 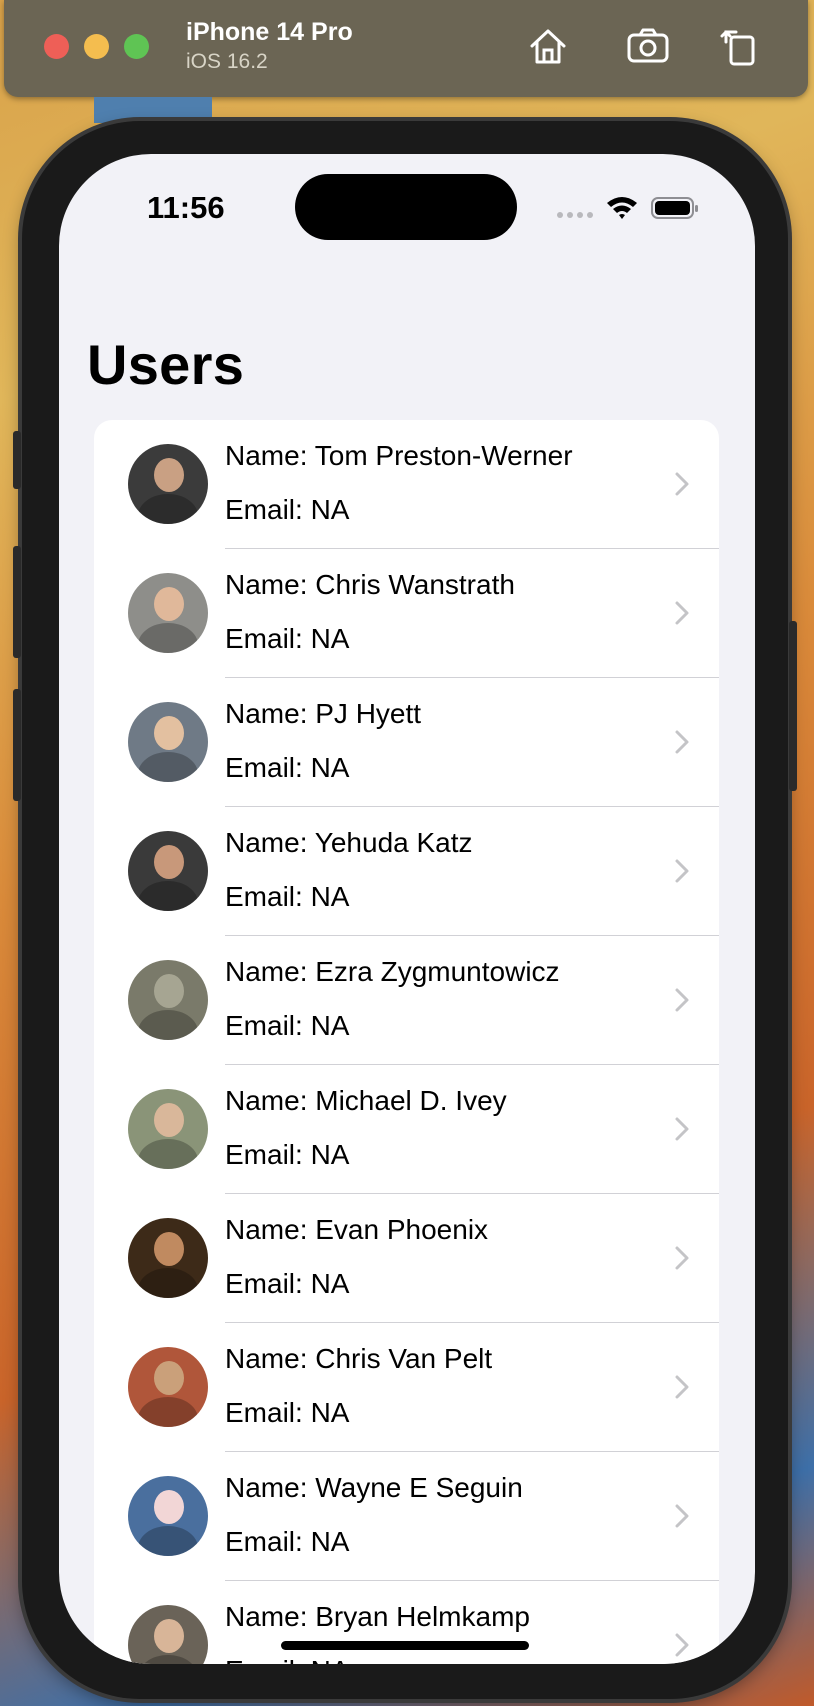 I want to click on status-time: 11:56, so click(x=186, y=207).